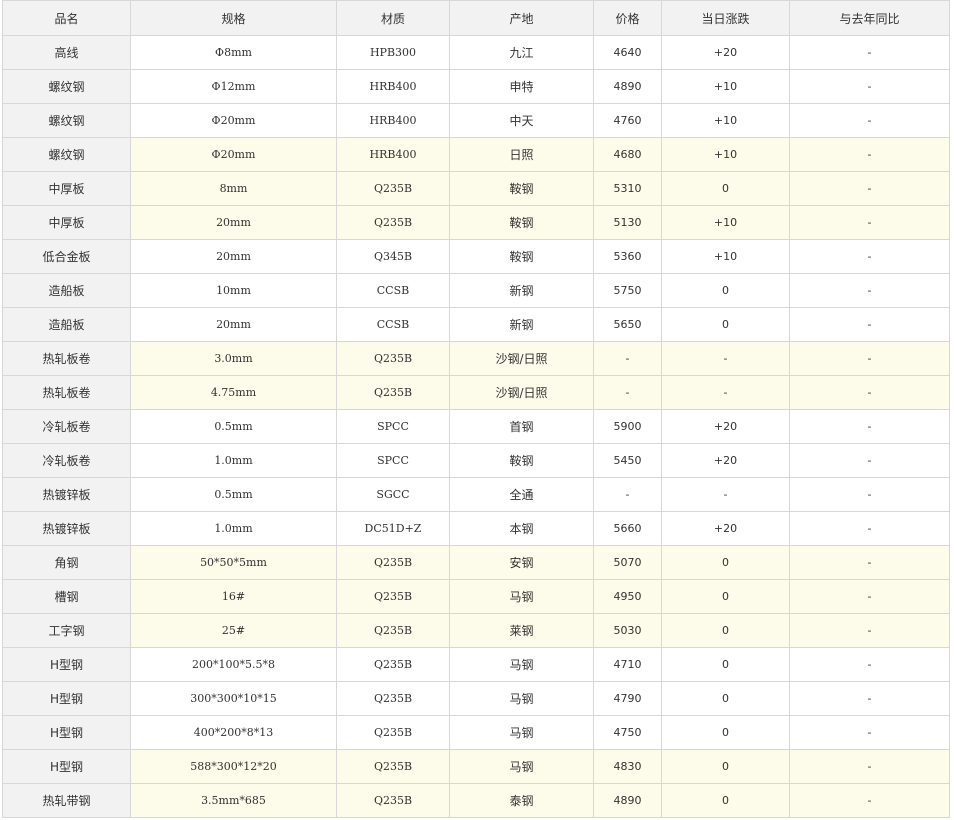  Describe the element at coordinates (476, 188) in the screenshot. I see `table-row: 中厚板 8mm Q235B 鞍钢 5310 0-` at that location.